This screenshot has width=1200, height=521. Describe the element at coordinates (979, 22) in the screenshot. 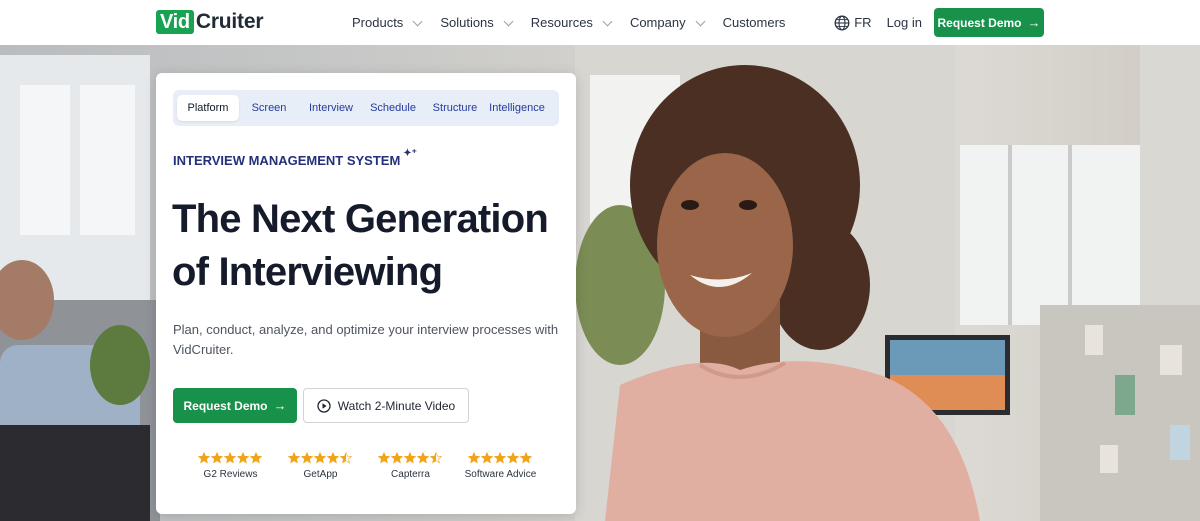

I see `nav-request-demo-label: Request Demo` at that location.